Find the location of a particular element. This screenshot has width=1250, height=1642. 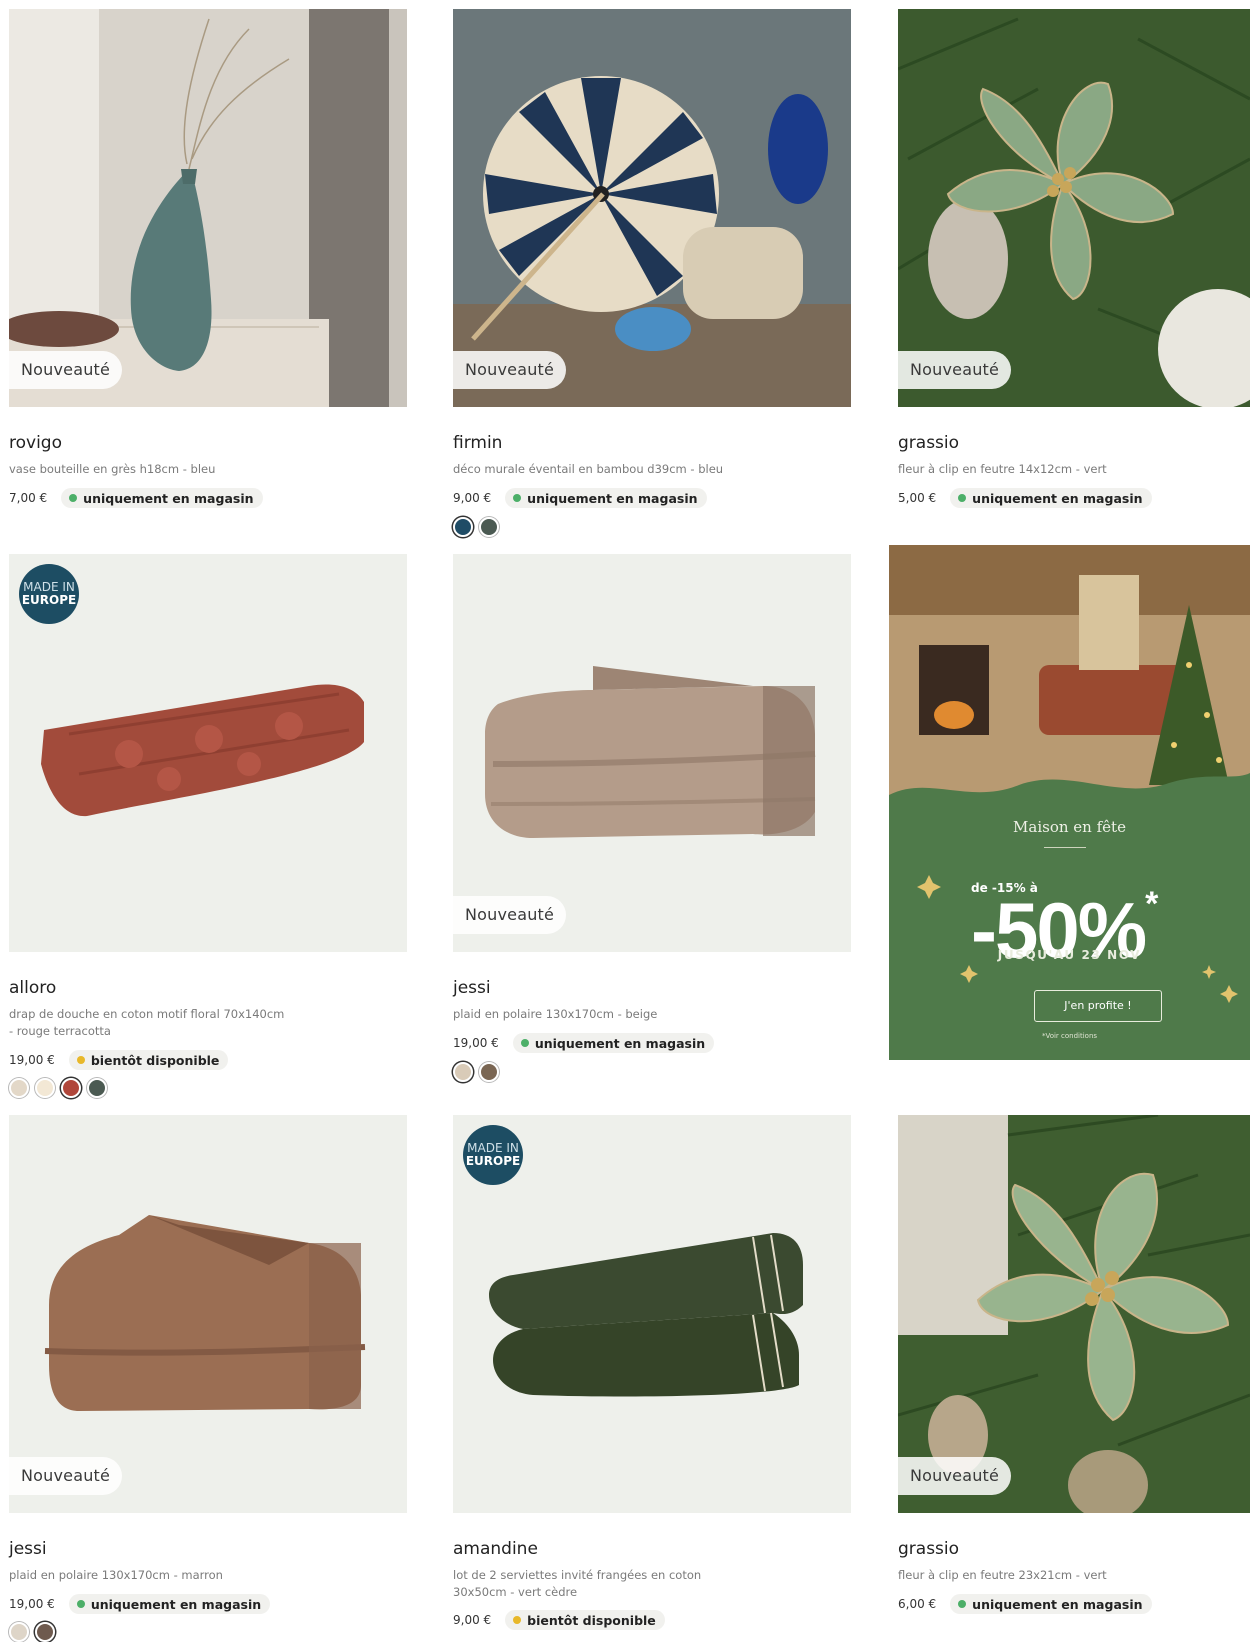

product-name: rovigo is located at coordinates (35, 443).